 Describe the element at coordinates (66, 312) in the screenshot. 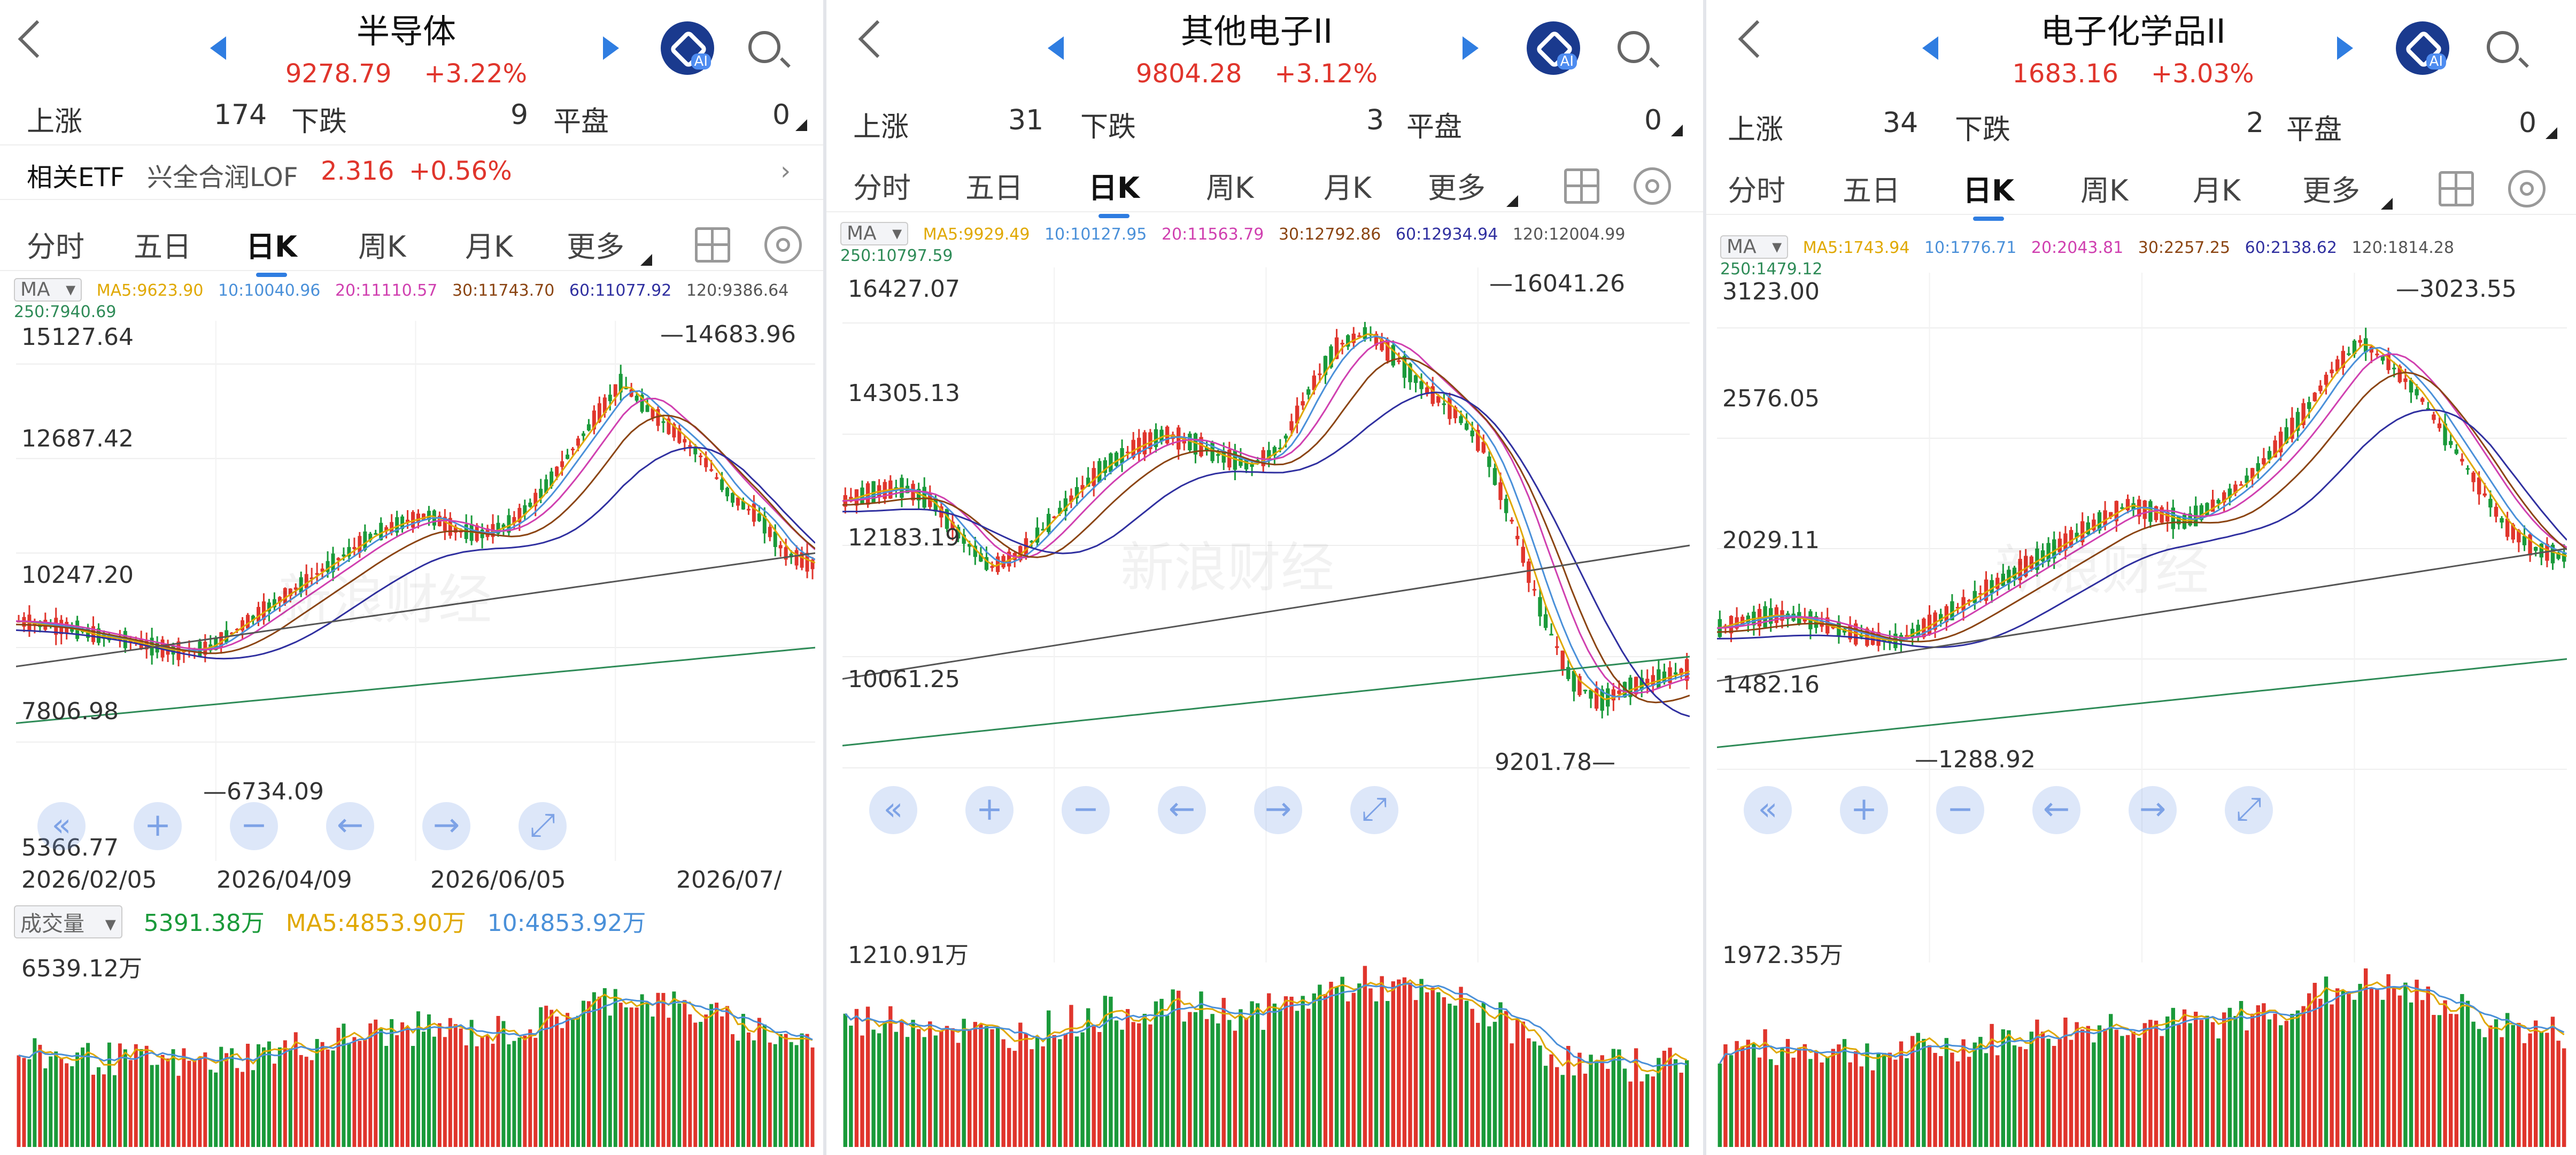

I see `ma250: 250:7940.69` at that location.